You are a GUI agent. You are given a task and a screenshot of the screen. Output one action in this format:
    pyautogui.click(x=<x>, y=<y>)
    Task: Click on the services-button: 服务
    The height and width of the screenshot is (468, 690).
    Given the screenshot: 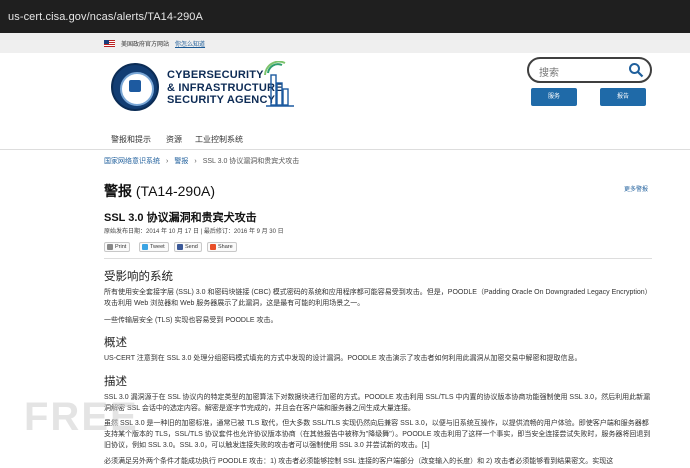 What is the action you would take?
    pyautogui.click(x=554, y=97)
    